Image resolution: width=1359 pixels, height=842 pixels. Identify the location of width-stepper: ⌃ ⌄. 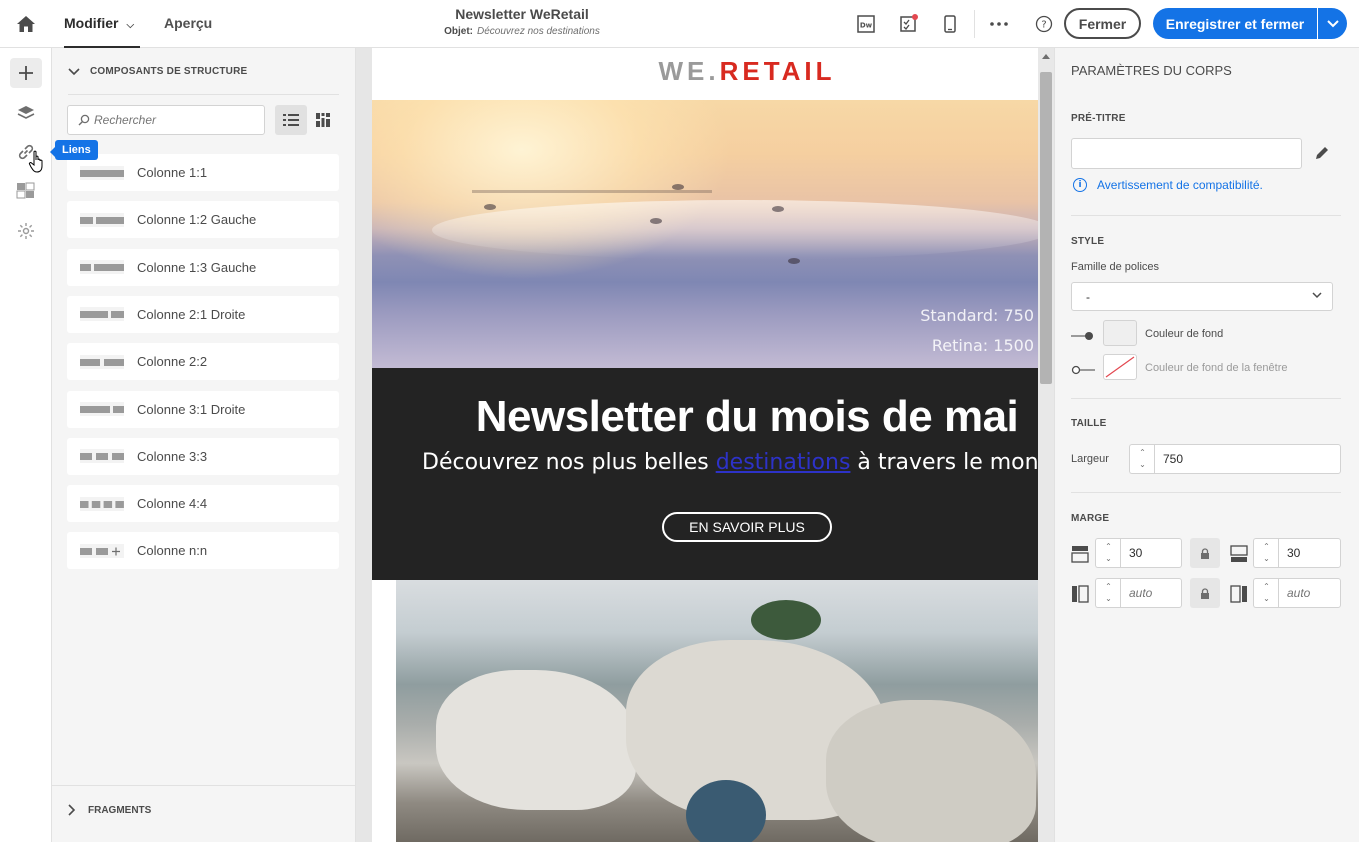
(1142, 459).